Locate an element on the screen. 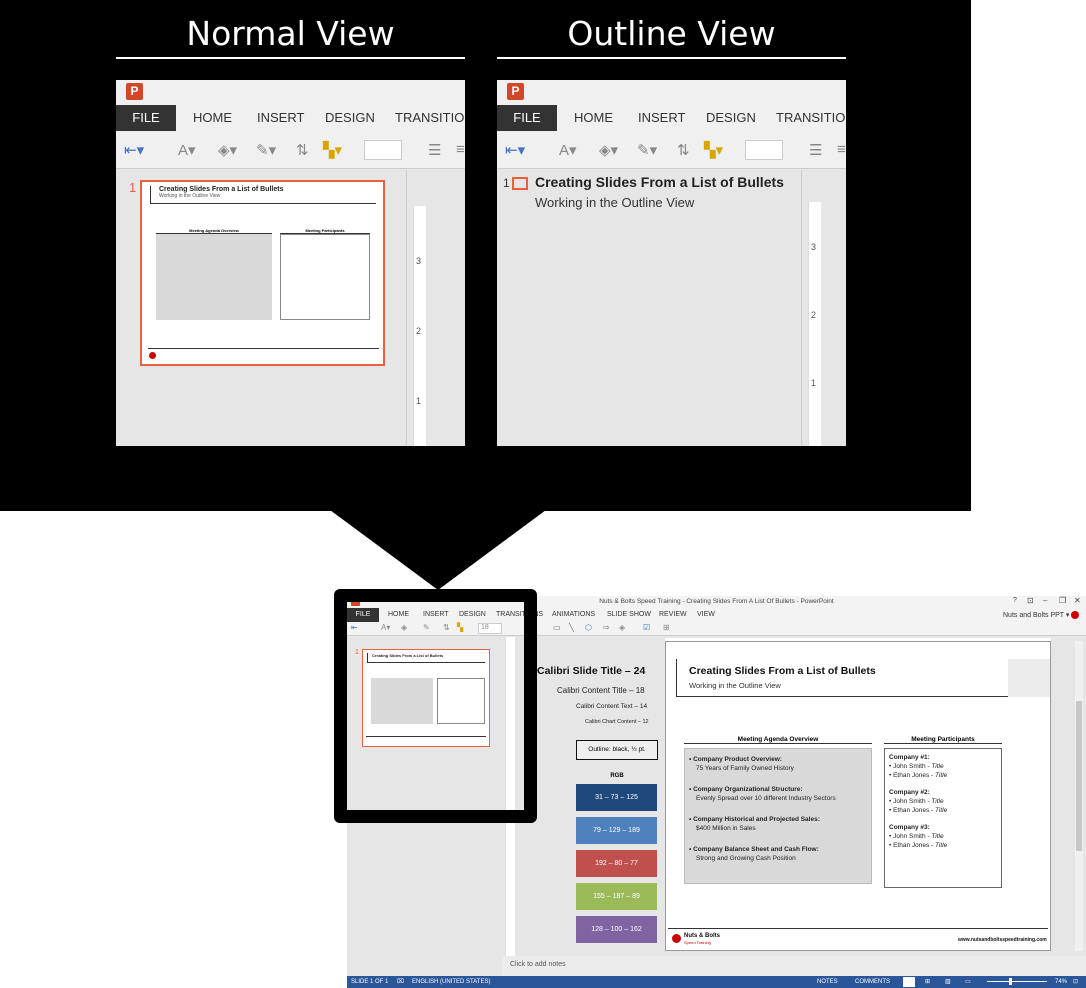 The height and width of the screenshot is (988, 1086). scrollbar-thumb is located at coordinates (1079, 776).